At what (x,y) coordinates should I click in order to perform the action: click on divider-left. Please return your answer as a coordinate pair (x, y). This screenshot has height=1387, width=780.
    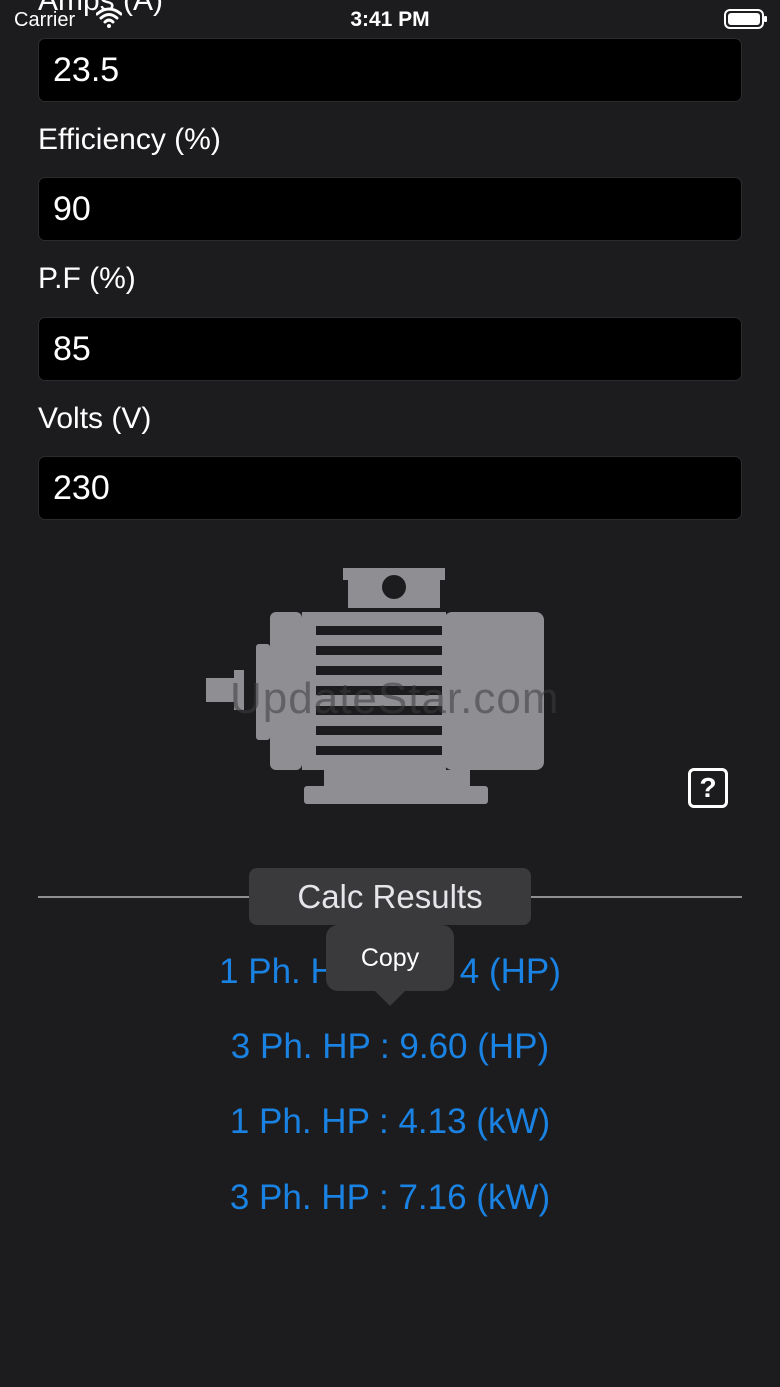
    Looking at the image, I should click on (144, 897).